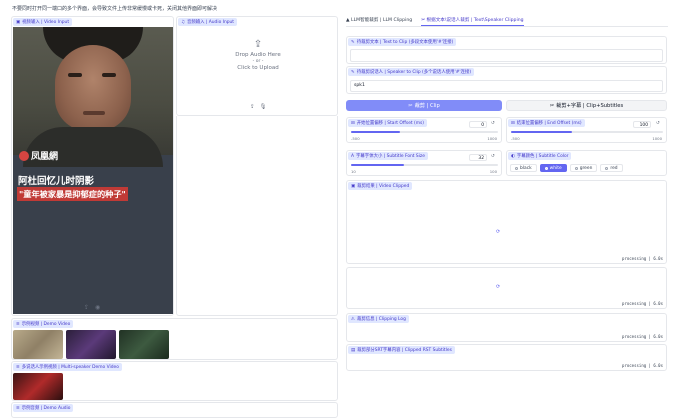 This screenshot has height=418, width=690. What do you see at coordinates (523, 168) in the screenshot?
I see `color-option-black: black` at bounding box center [523, 168].